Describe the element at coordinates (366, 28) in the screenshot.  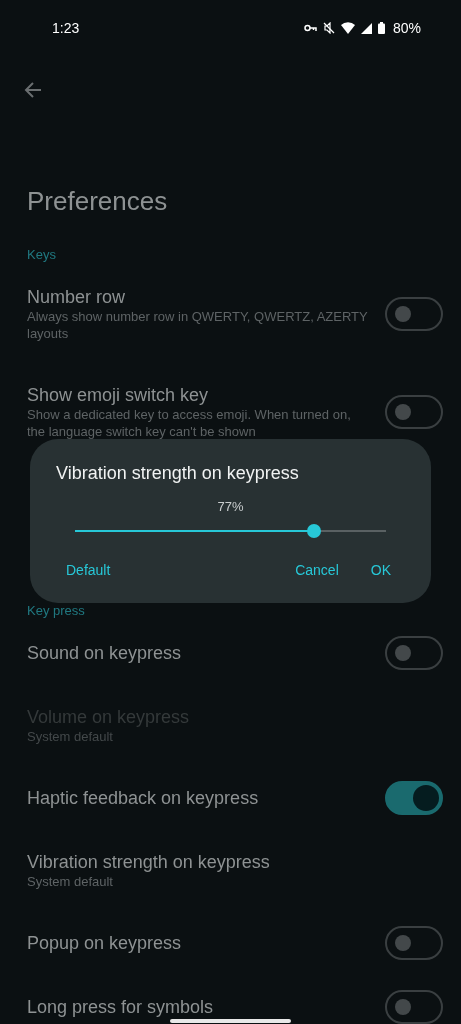
I see `signal-icon` at that location.